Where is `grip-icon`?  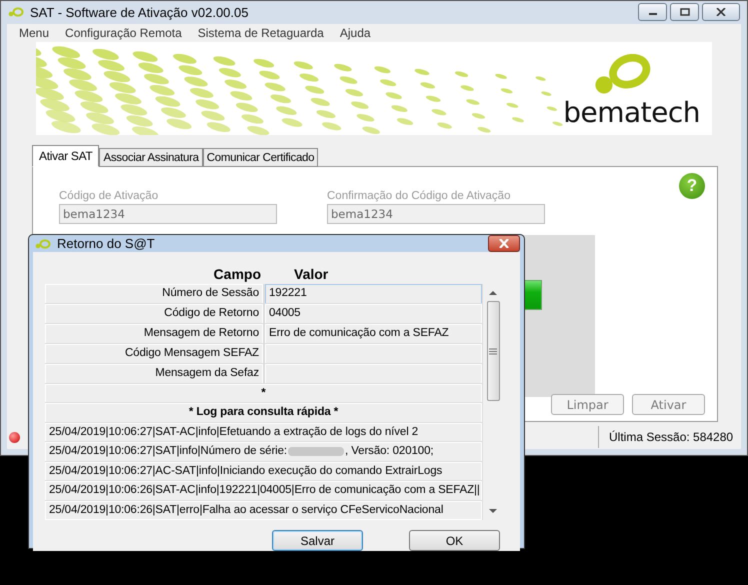 grip-icon is located at coordinates (493, 351).